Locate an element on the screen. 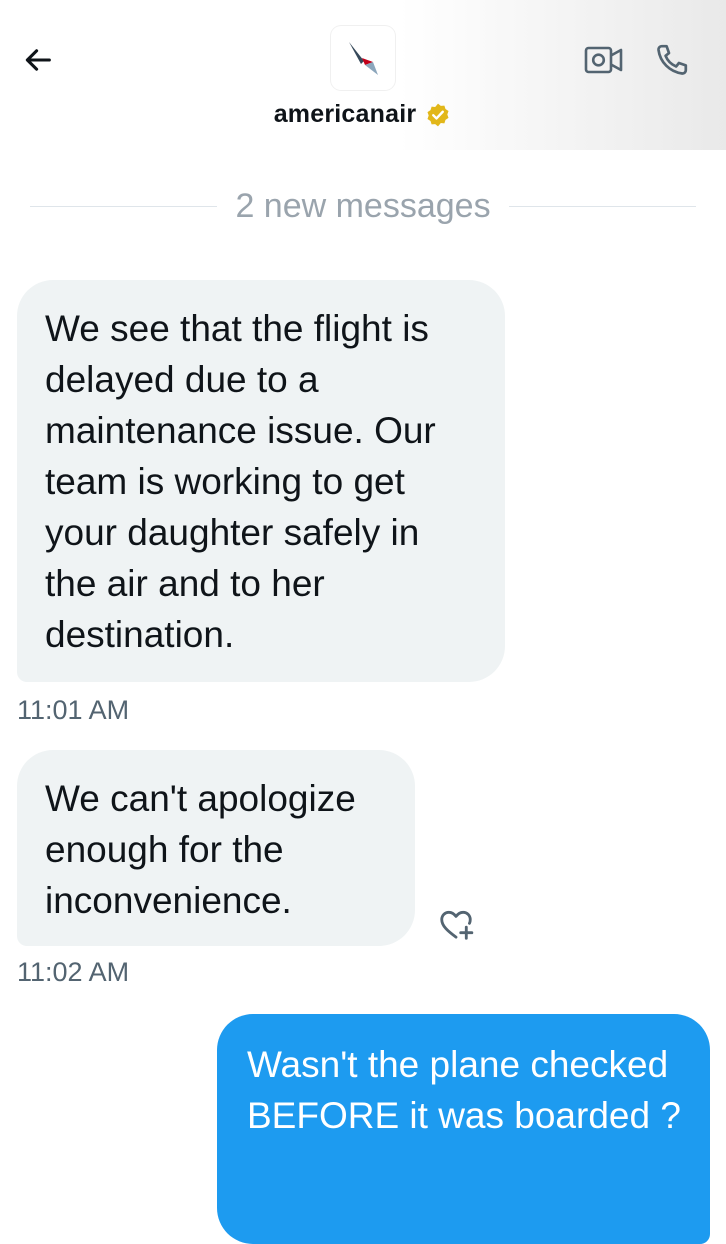 The image size is (726, 1244). phone-icon is located at coordinates (672, 59).